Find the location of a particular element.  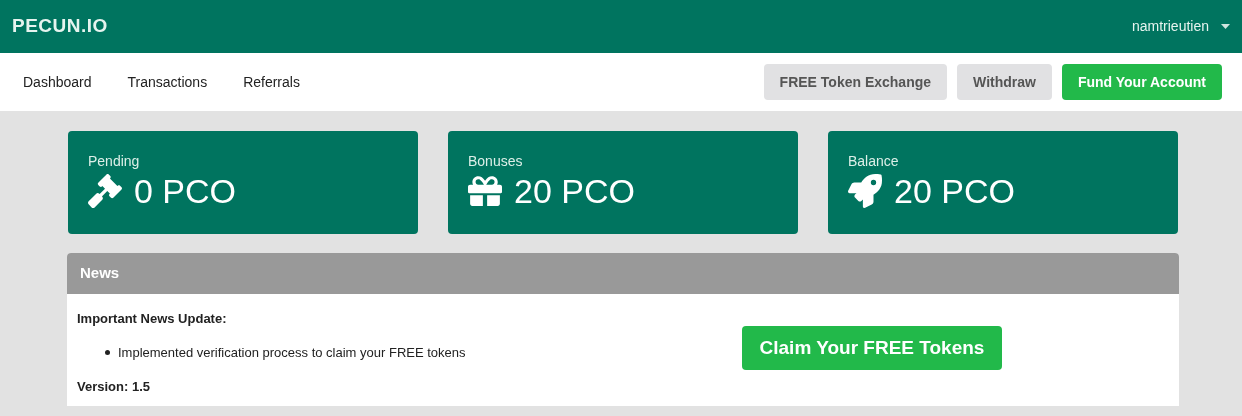

bullet-icon is located at coordinates (107, 352).